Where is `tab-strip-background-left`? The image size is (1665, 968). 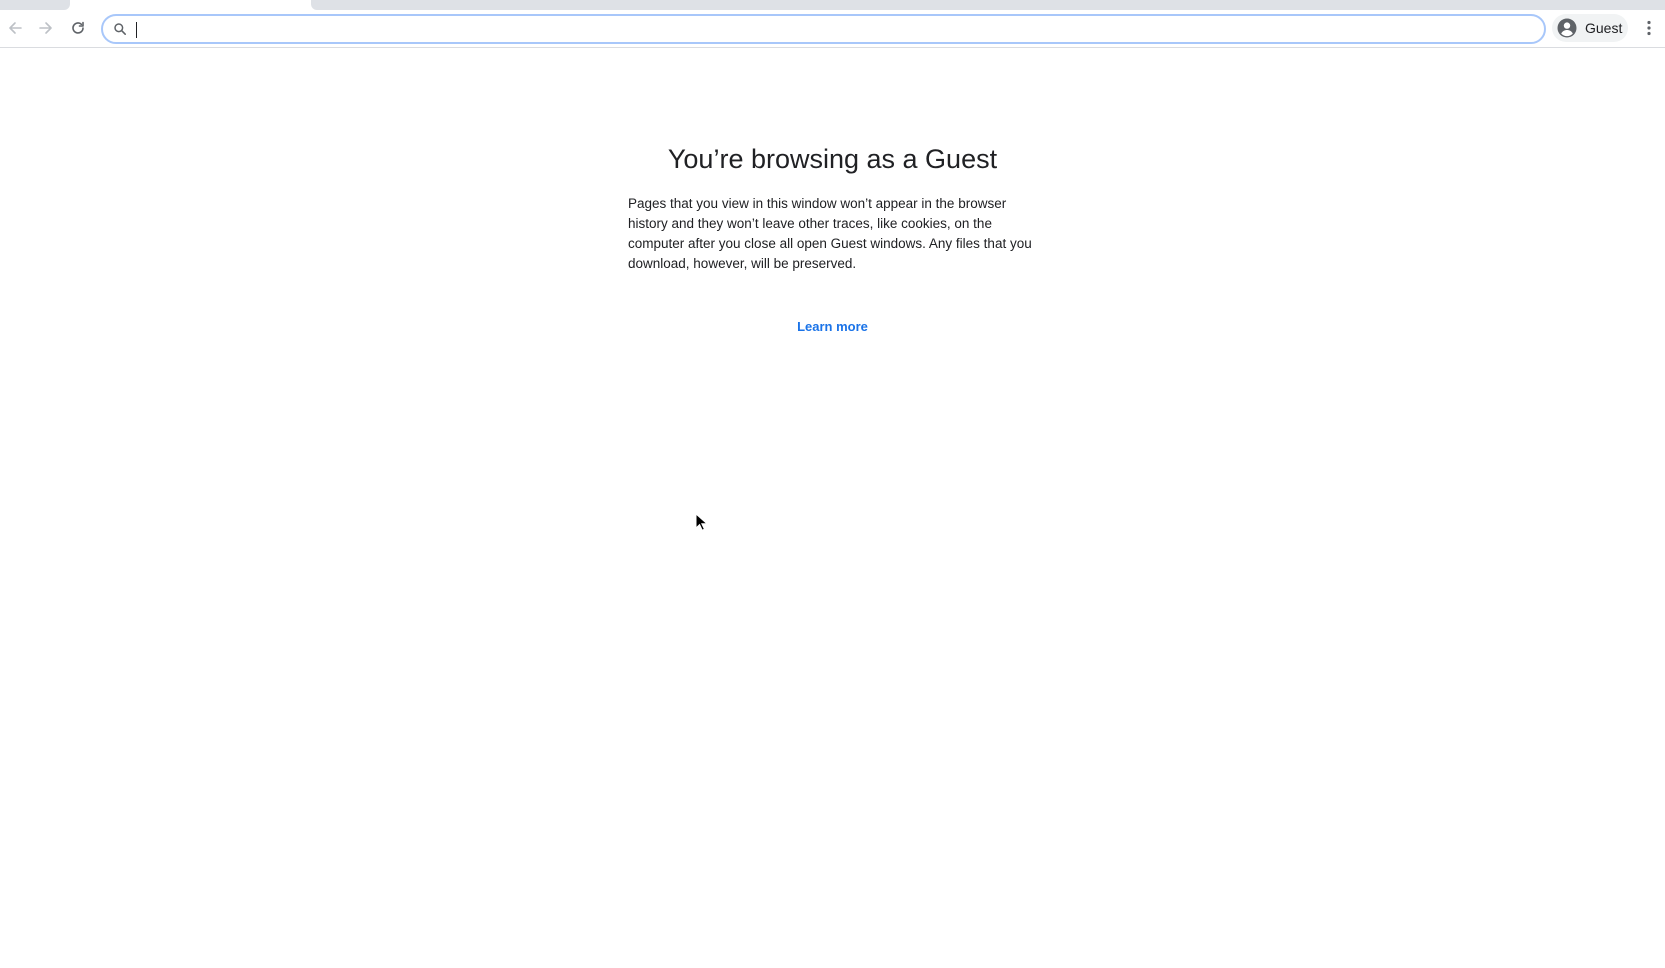 tab-strip-background-left is located at coordinates (35, 5).